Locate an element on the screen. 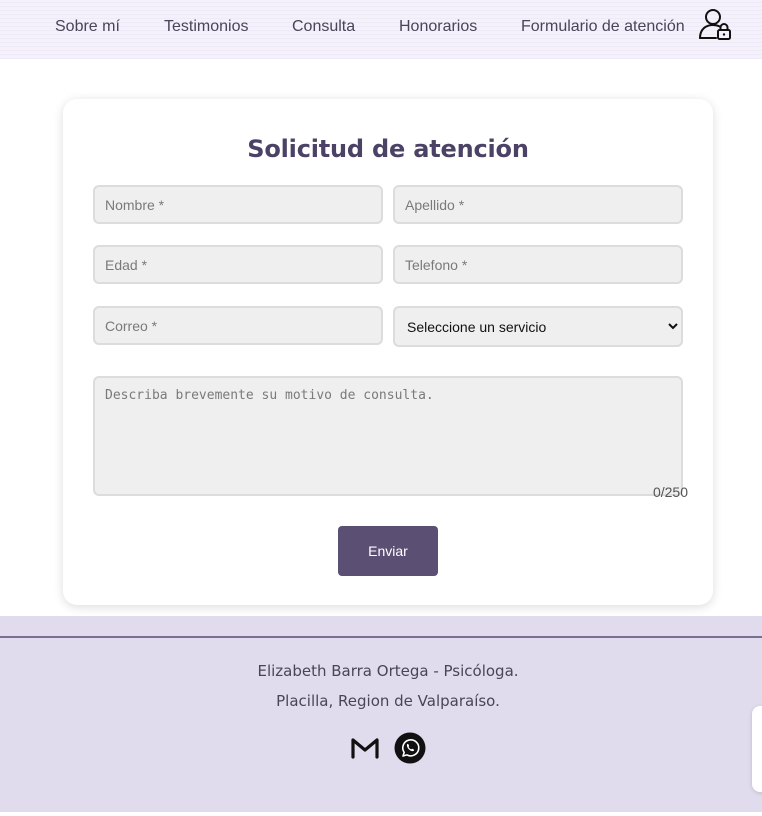 The image size is (762, 816). telefono-field is located at coordinates (538, 264).